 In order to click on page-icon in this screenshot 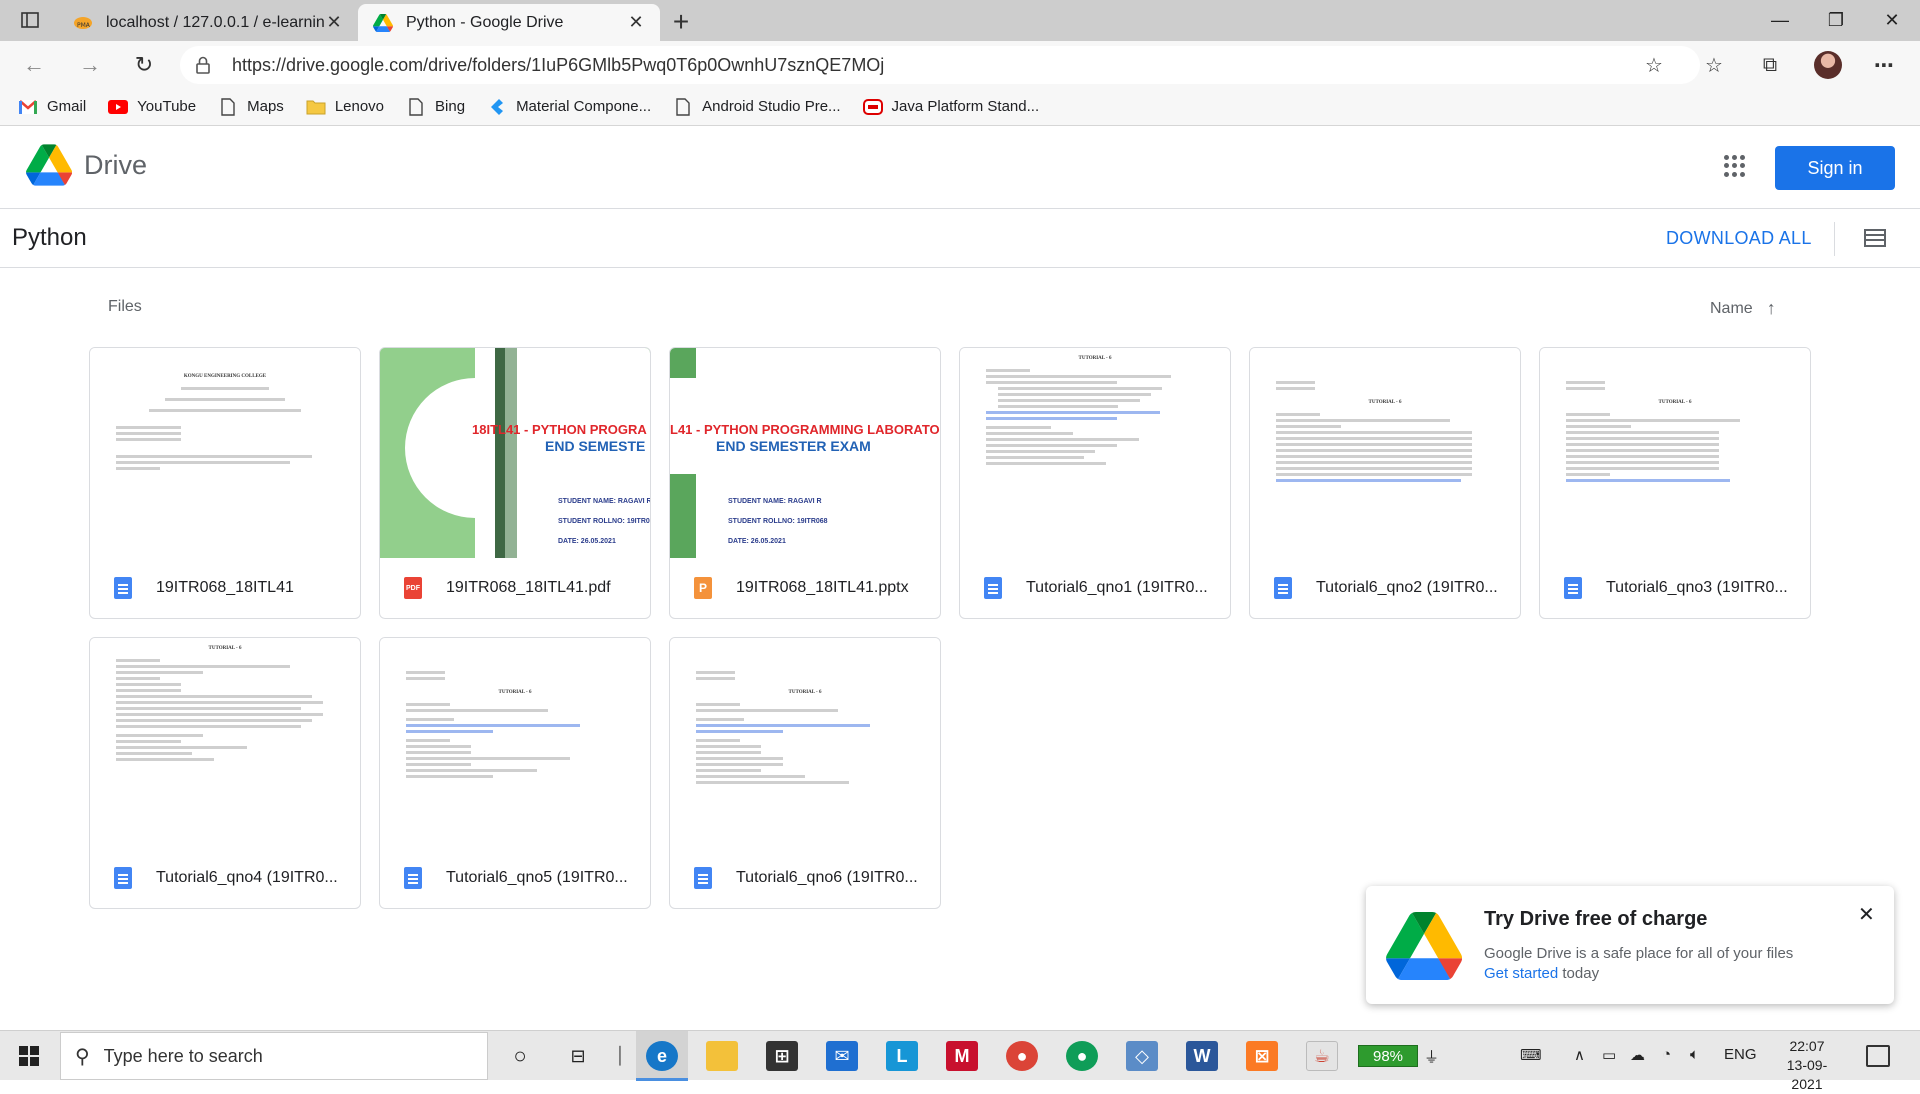, I will do `click(228, 106)`.